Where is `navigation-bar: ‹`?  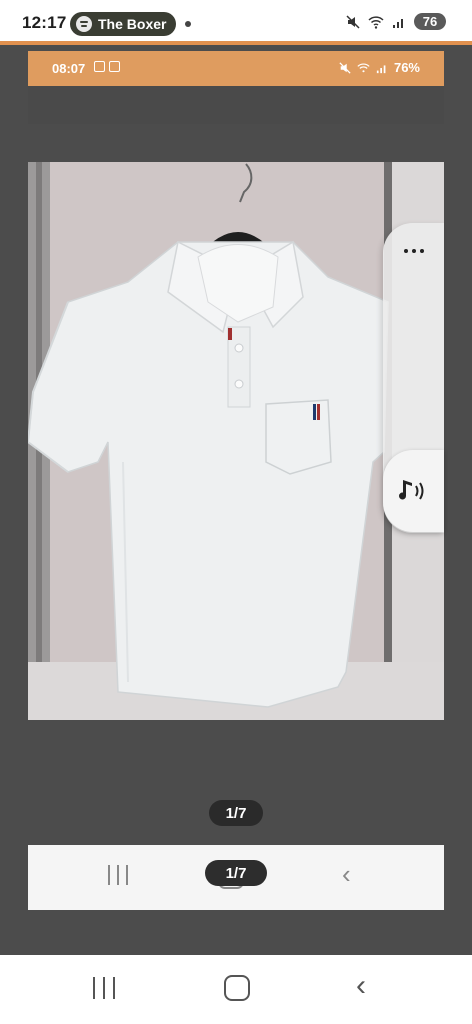
navigation-bar: ‹ is located at coordinates (236, 989).